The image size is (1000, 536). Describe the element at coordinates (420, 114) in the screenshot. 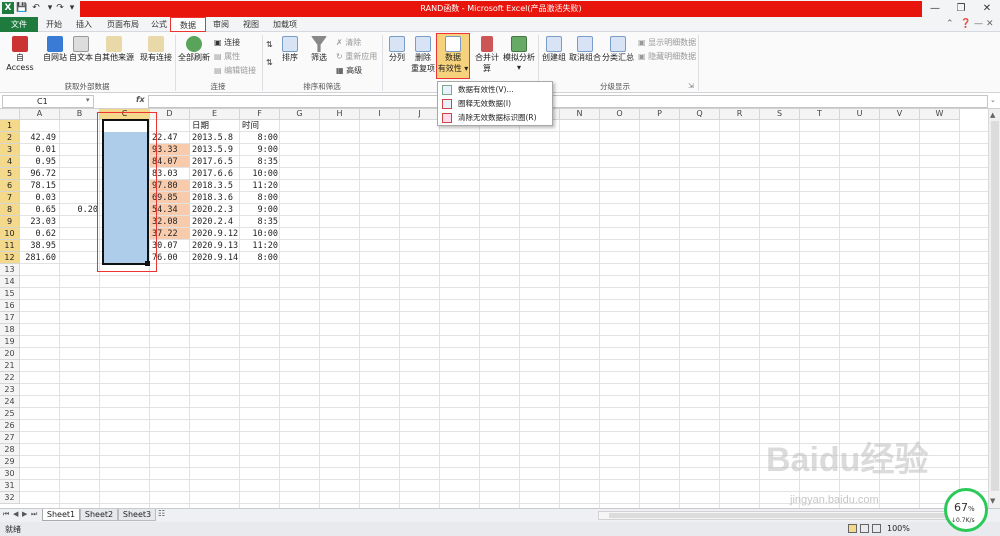

I see `column-header-j: J` at that location.